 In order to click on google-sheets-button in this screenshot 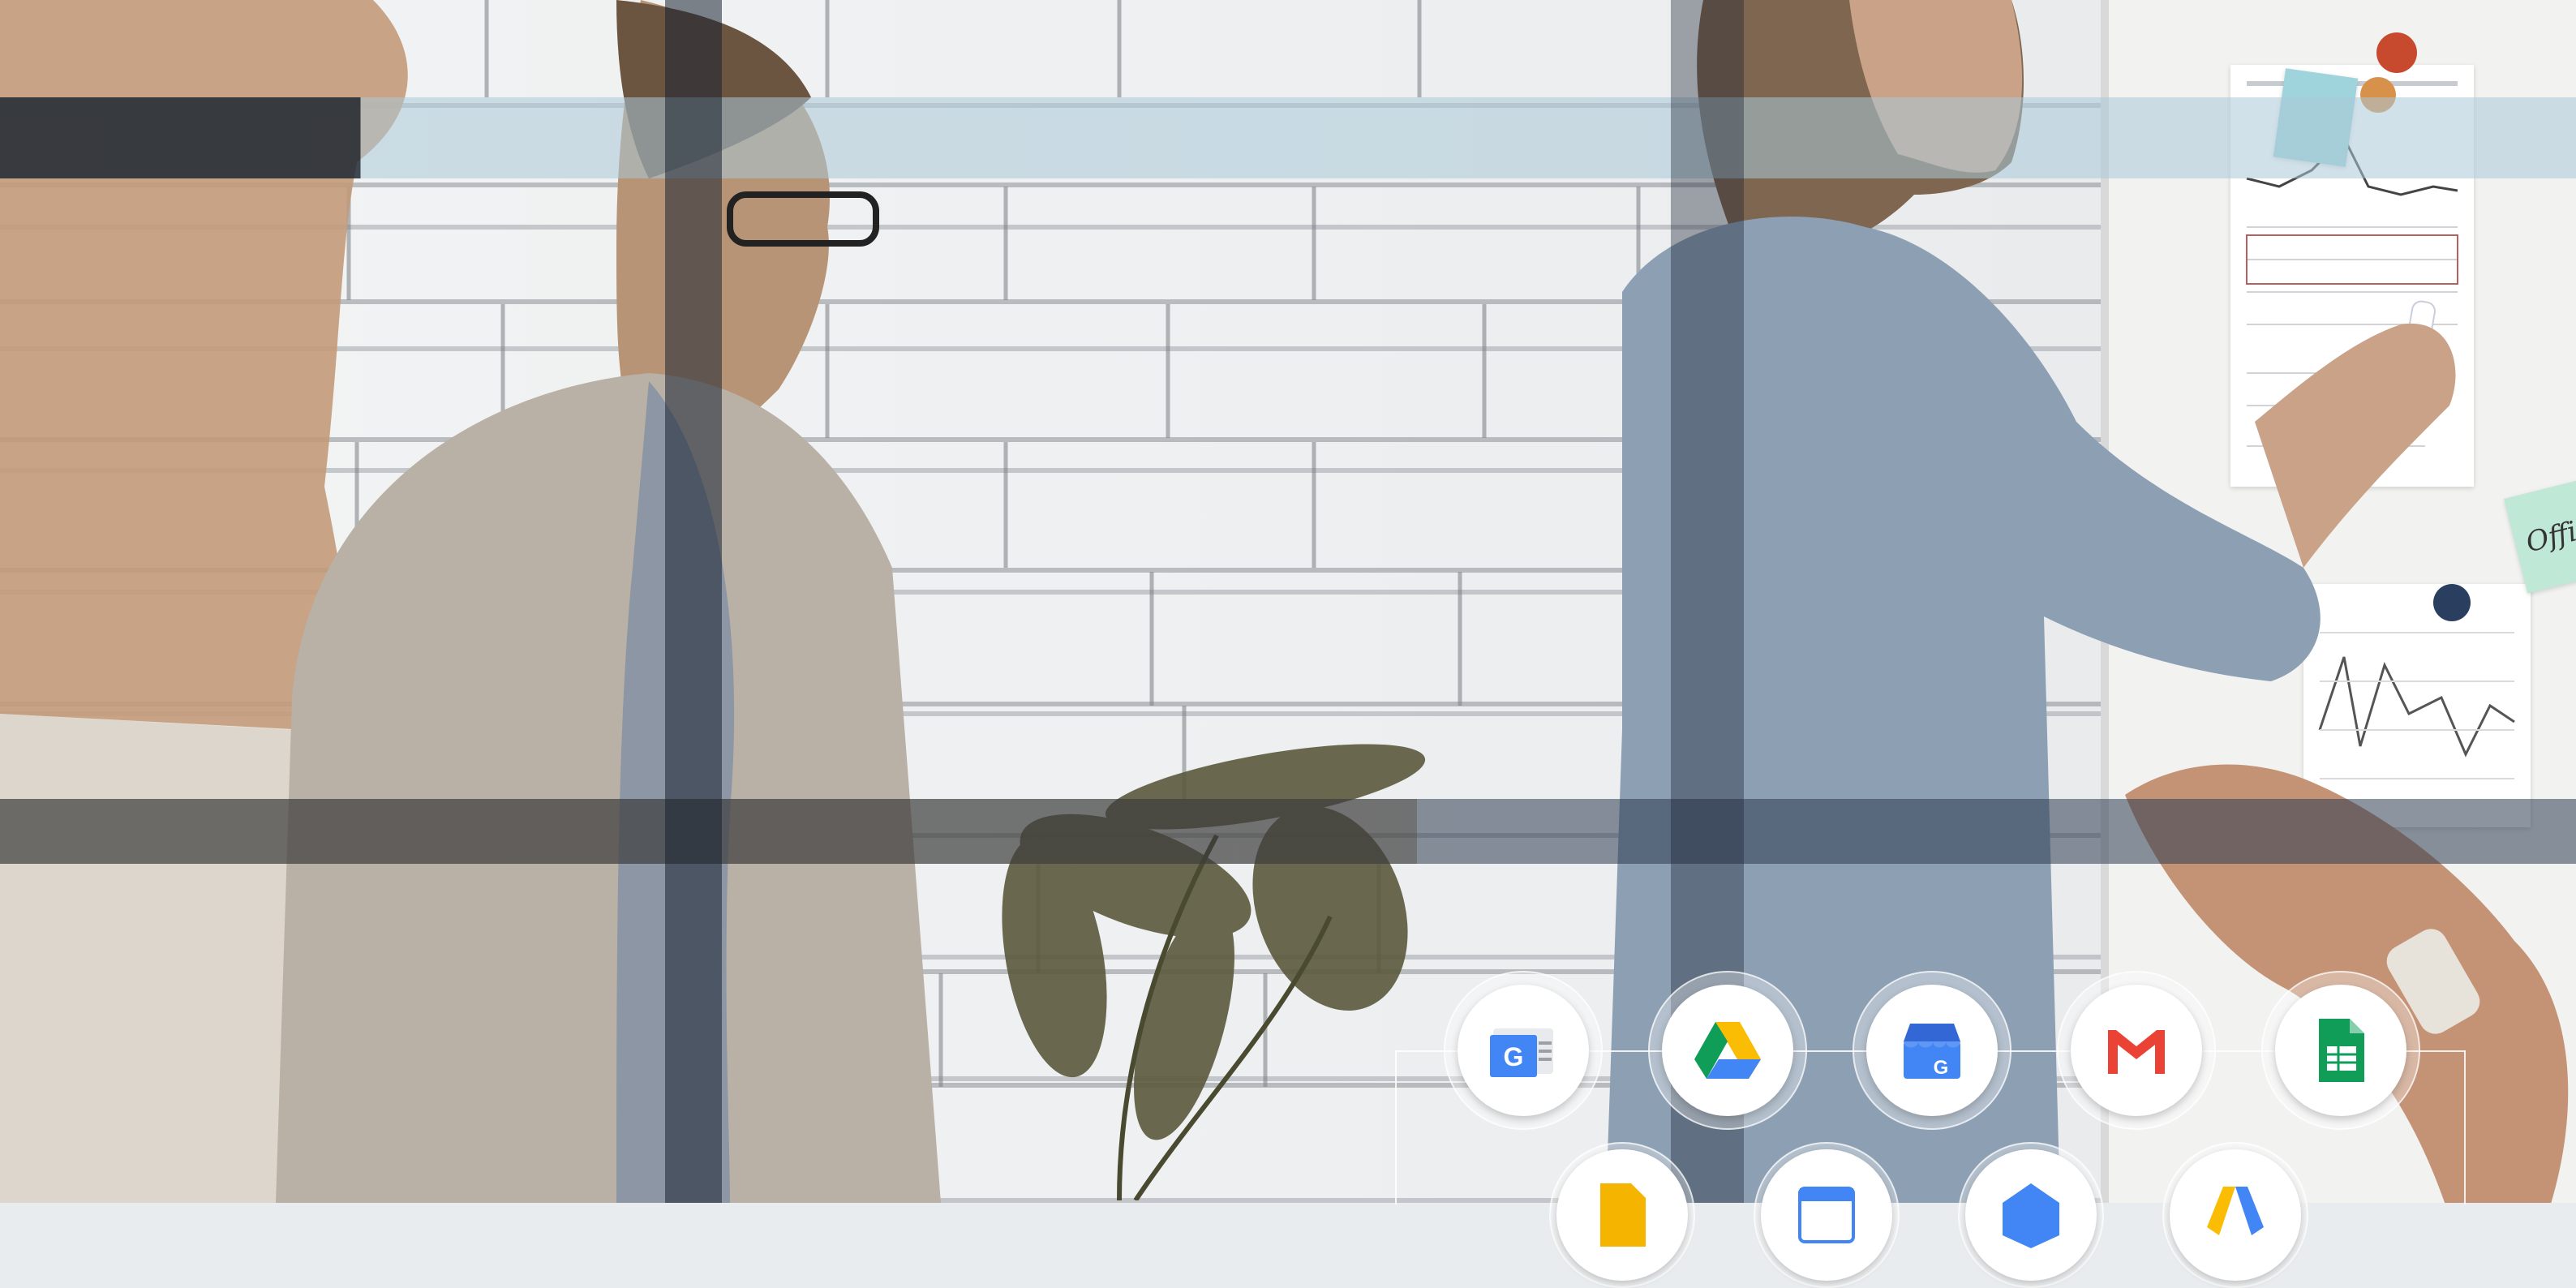, I will do `click(2340, 1050)`.